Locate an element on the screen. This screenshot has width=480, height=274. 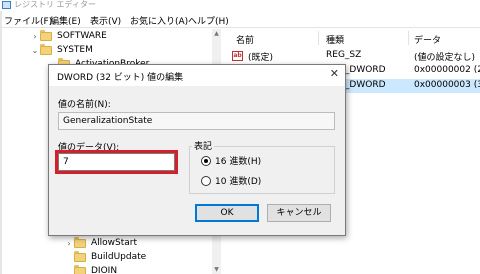
column-header-data: データ is located at coordinates (427, 39).